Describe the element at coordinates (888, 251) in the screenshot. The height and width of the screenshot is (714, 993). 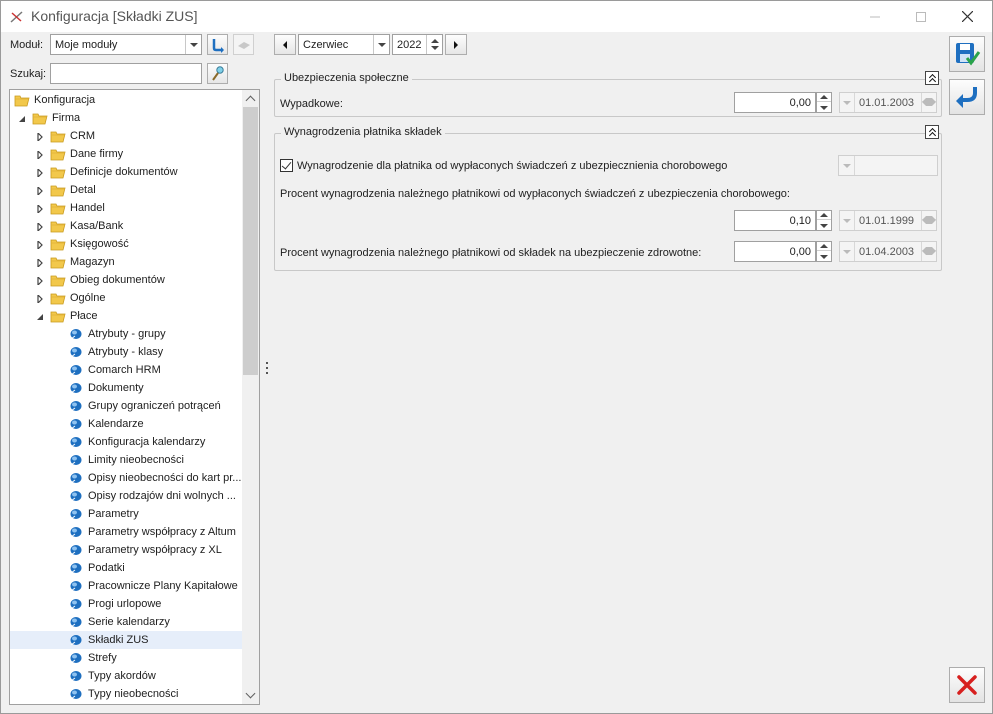
I see `health-percent-date: 01.04.2003` at that location.